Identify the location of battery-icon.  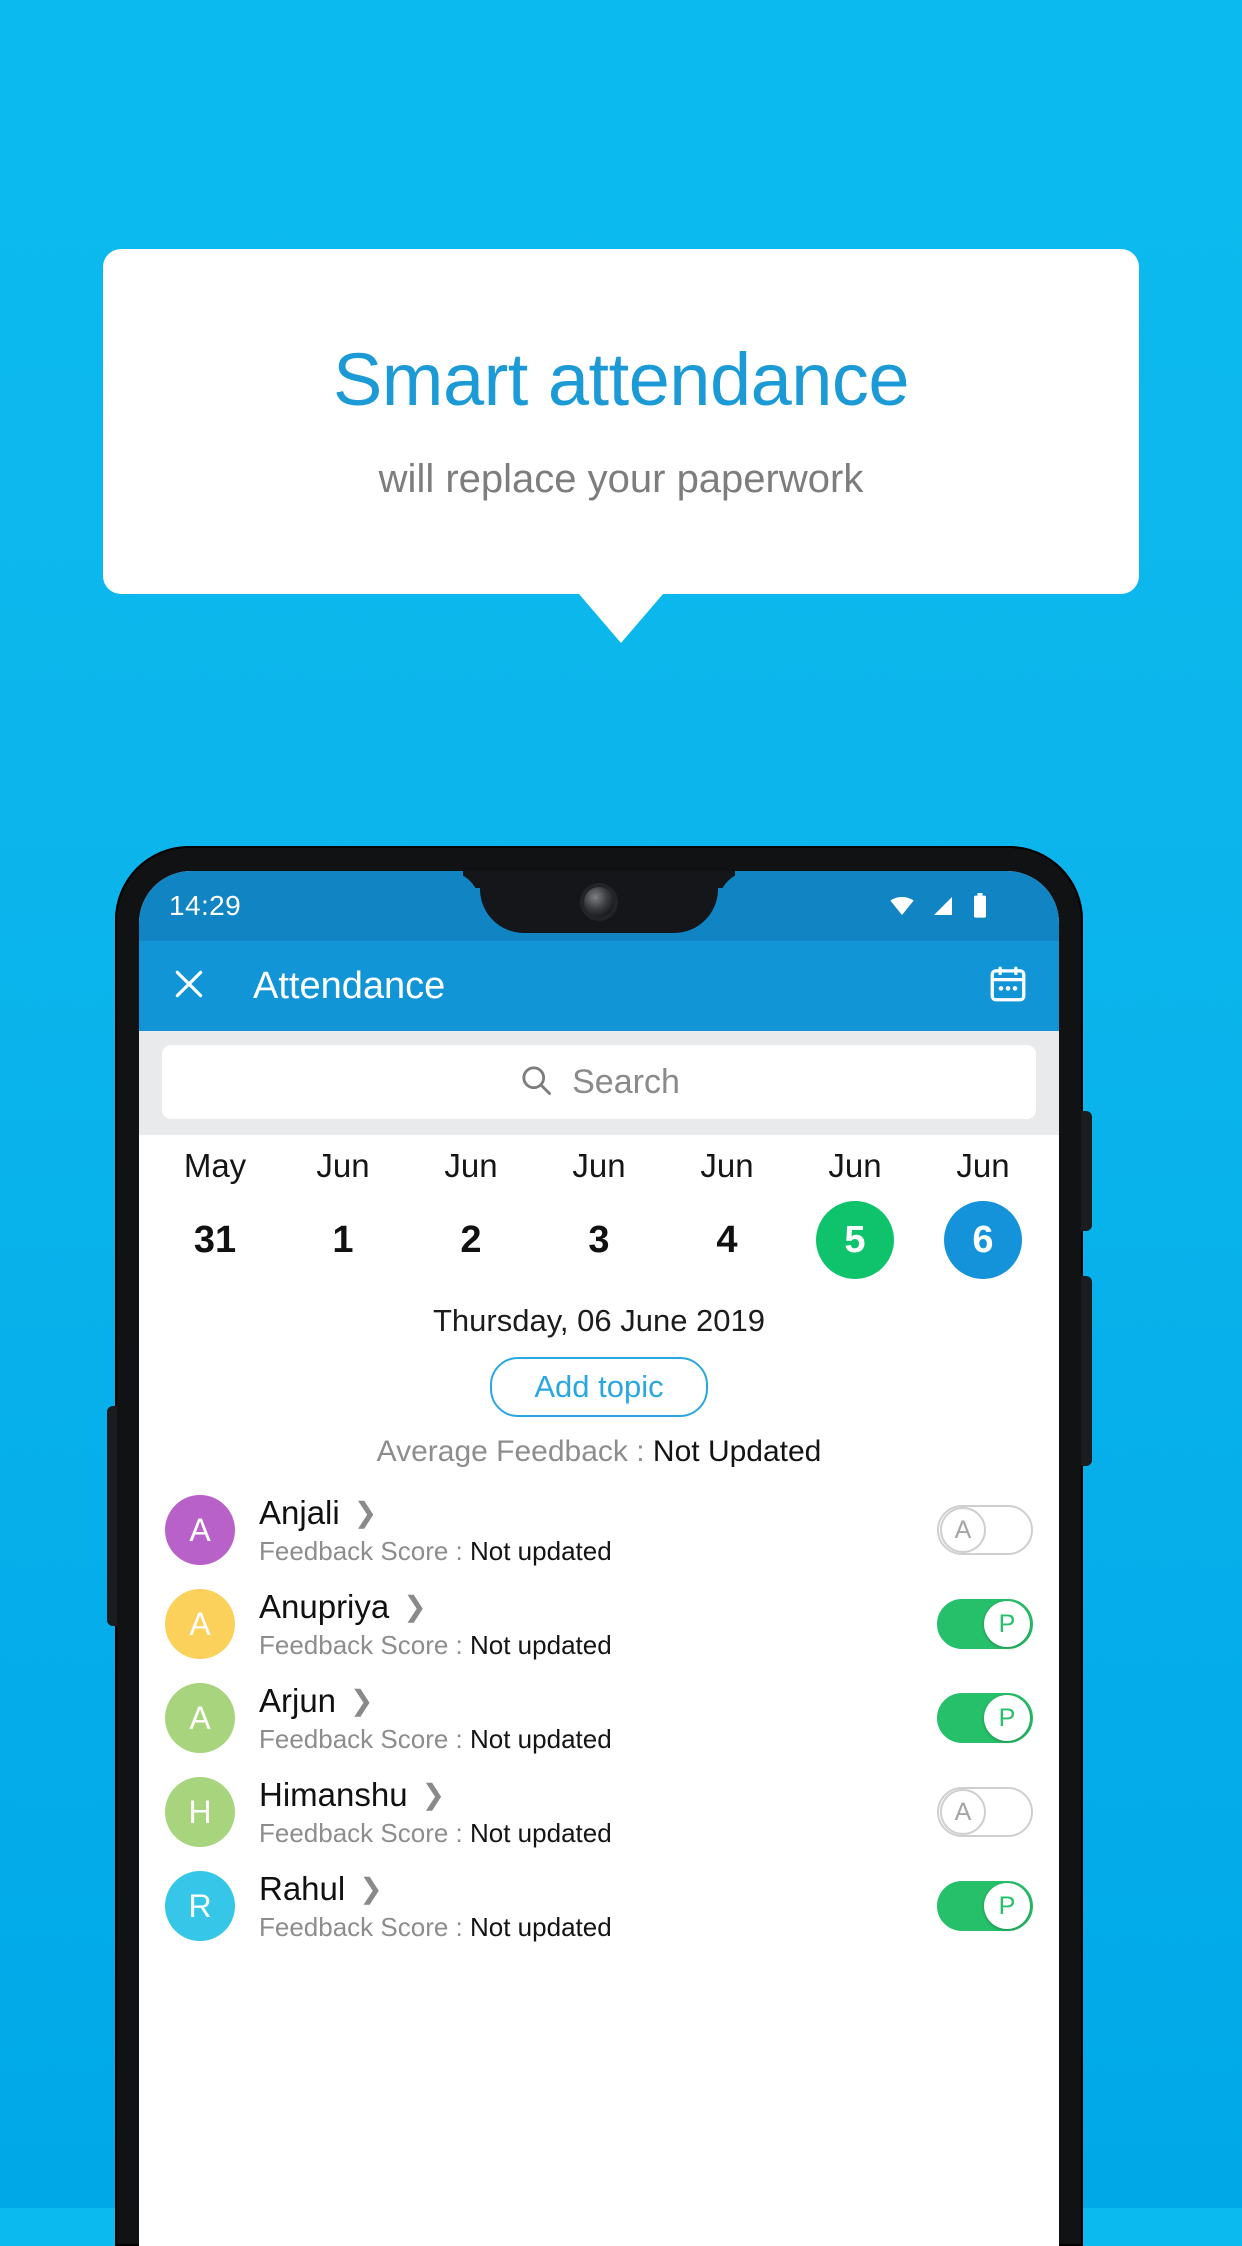
(980, 906).